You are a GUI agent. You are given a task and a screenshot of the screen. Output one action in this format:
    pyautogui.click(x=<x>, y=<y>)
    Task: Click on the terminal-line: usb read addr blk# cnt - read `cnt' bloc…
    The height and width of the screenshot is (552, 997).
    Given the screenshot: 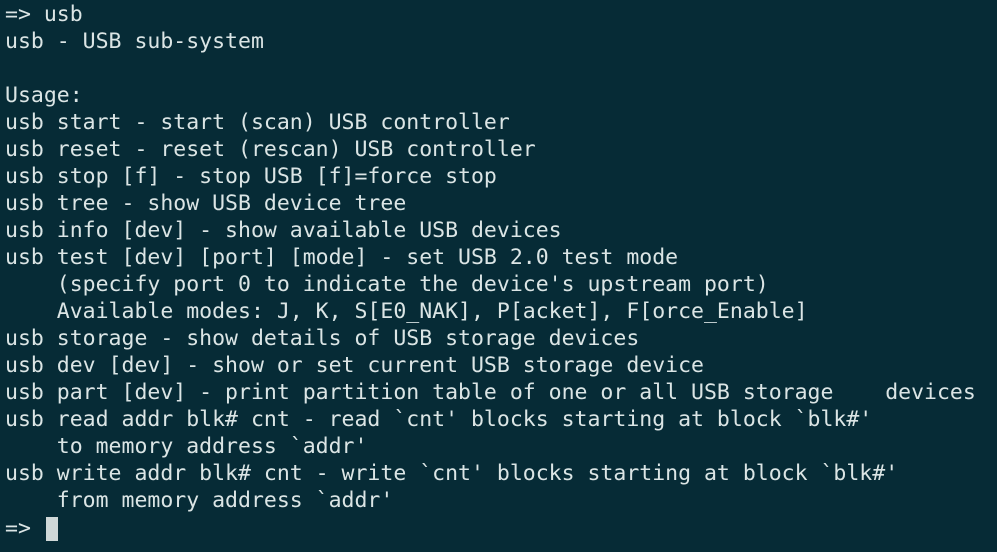 What is the action you would take?
    pyautogui.click(x=439, y=419)
    